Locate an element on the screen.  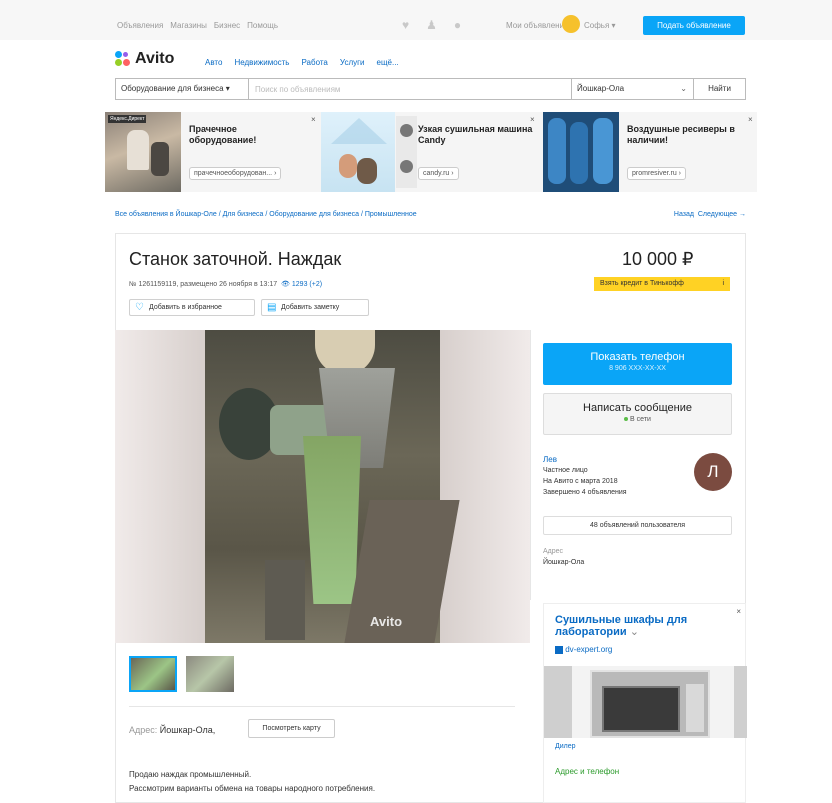
chat-icon: ● is located at coordinates (457, 25).